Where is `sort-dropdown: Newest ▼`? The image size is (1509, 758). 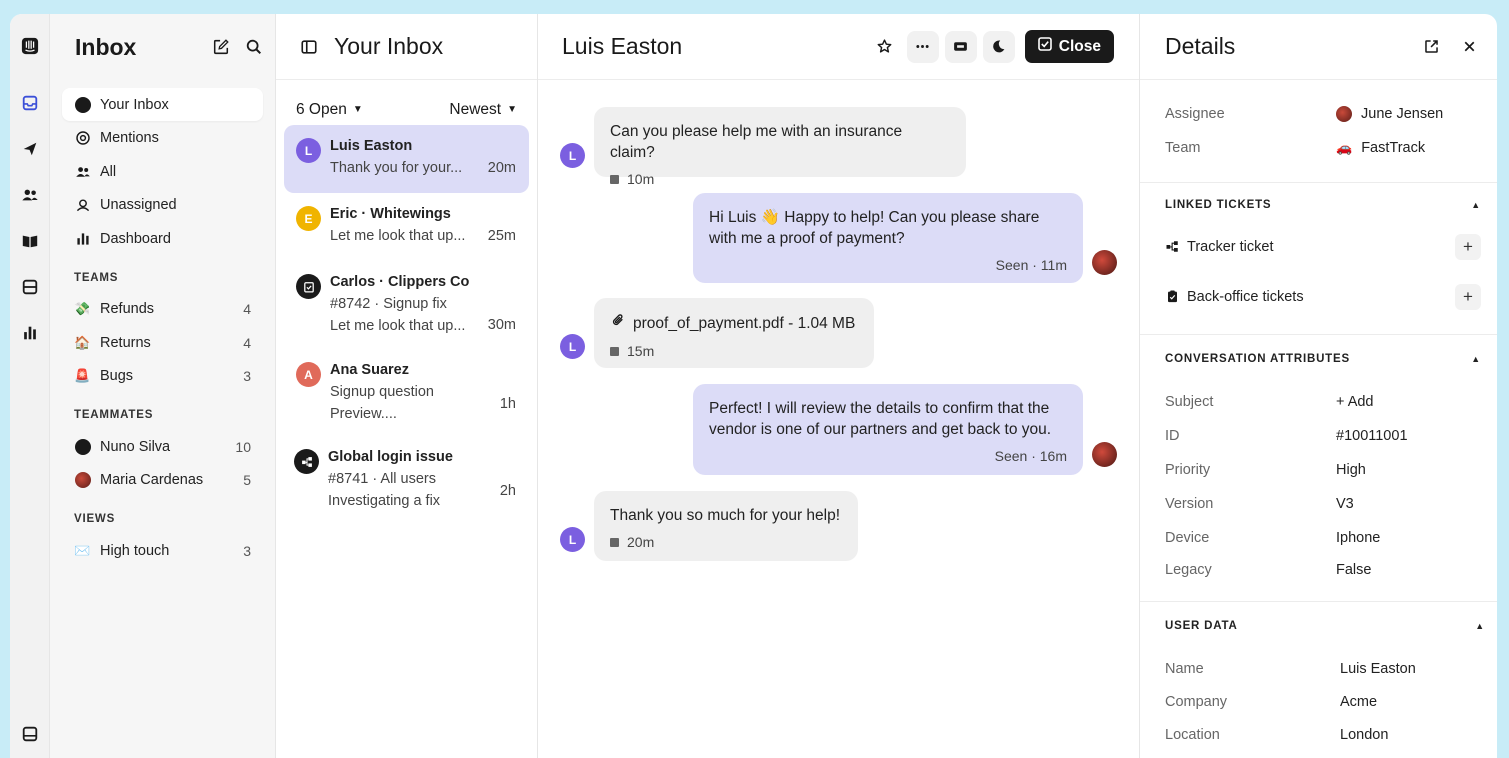
sort-dropdown: Newest ▼ is located at coordinates (483, 109).